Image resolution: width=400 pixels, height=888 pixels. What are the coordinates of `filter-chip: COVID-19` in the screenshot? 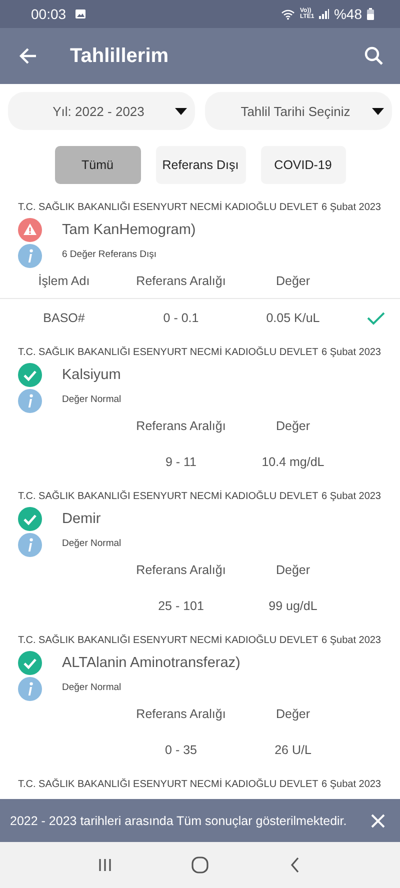 It's located at (303, 165).